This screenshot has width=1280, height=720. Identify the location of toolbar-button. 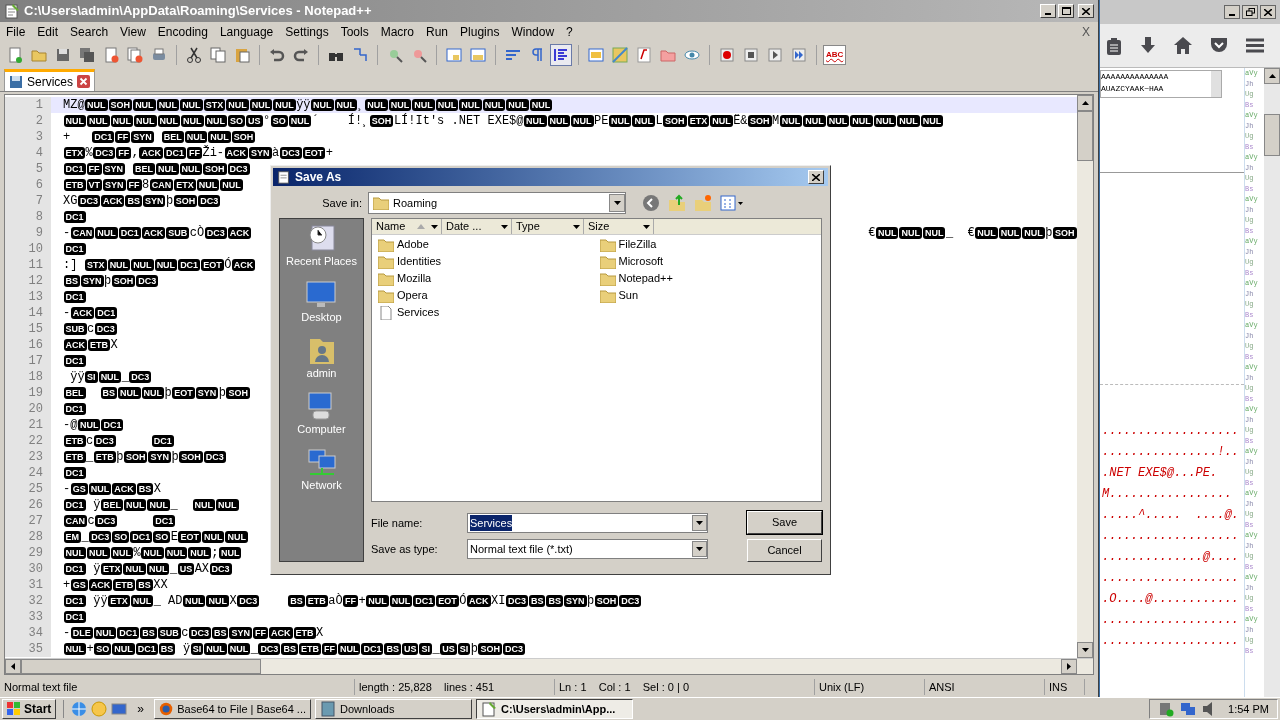
(561, 55).